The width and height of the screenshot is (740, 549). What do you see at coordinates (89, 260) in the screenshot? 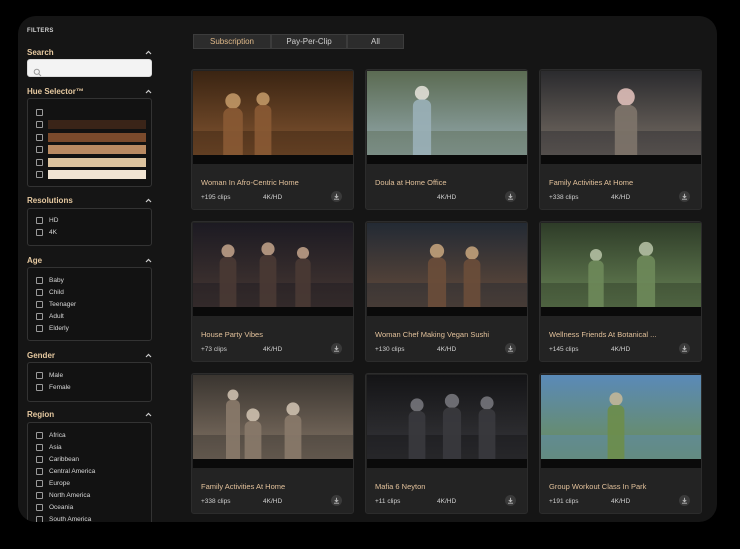
I see `age-section-header: Age` at bounding box center [89, 260].